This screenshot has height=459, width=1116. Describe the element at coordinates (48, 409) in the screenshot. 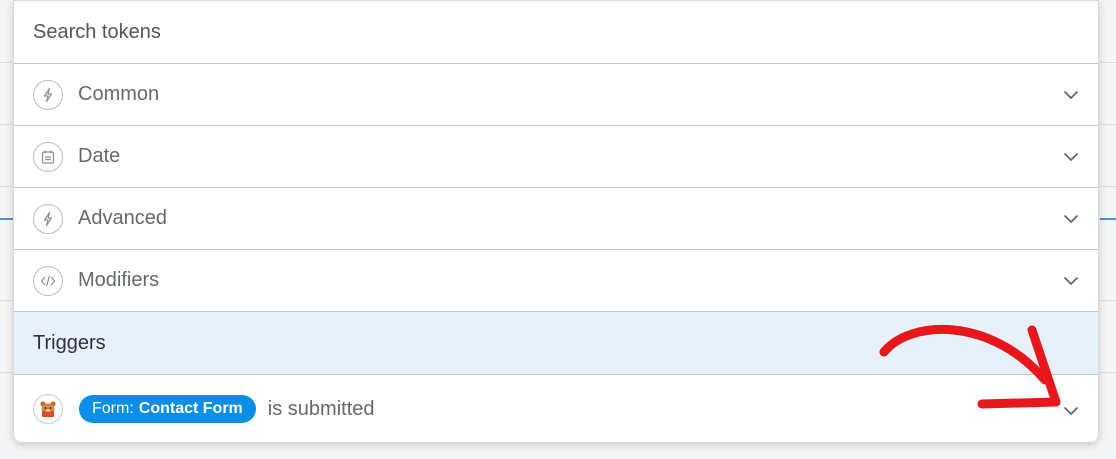

I see `wpforms-bear-icon` at that location.